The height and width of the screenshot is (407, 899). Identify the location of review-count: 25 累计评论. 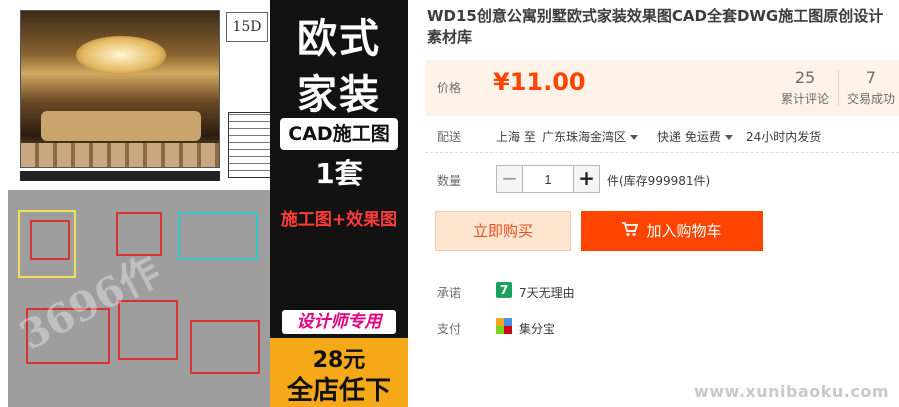
(805, 87).